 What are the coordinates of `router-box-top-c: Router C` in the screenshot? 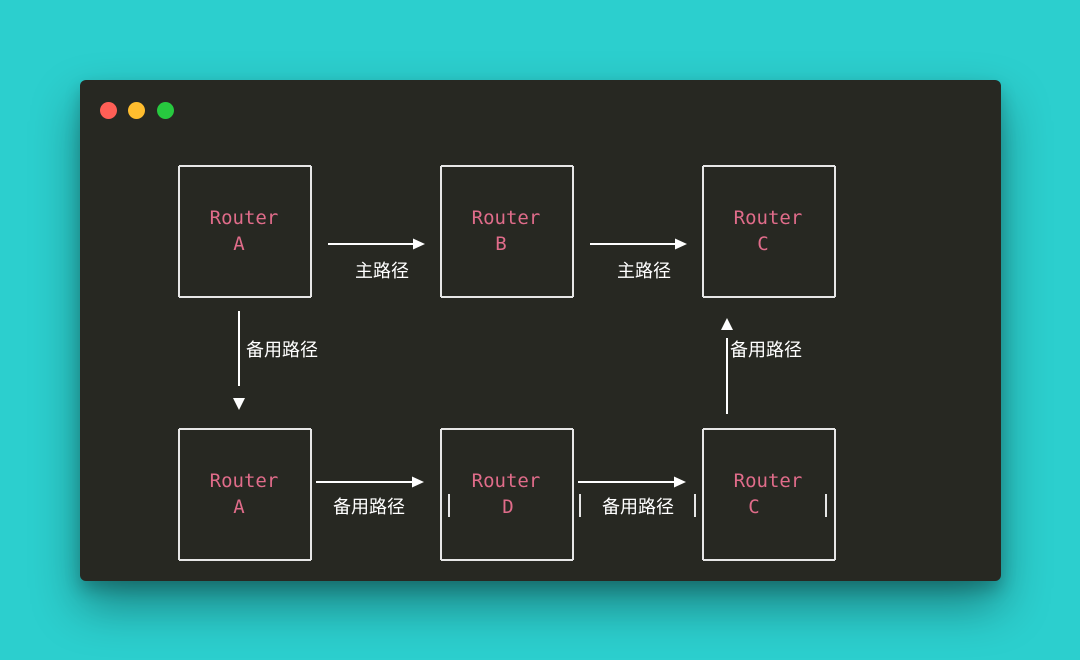 It's located at (769, 231).